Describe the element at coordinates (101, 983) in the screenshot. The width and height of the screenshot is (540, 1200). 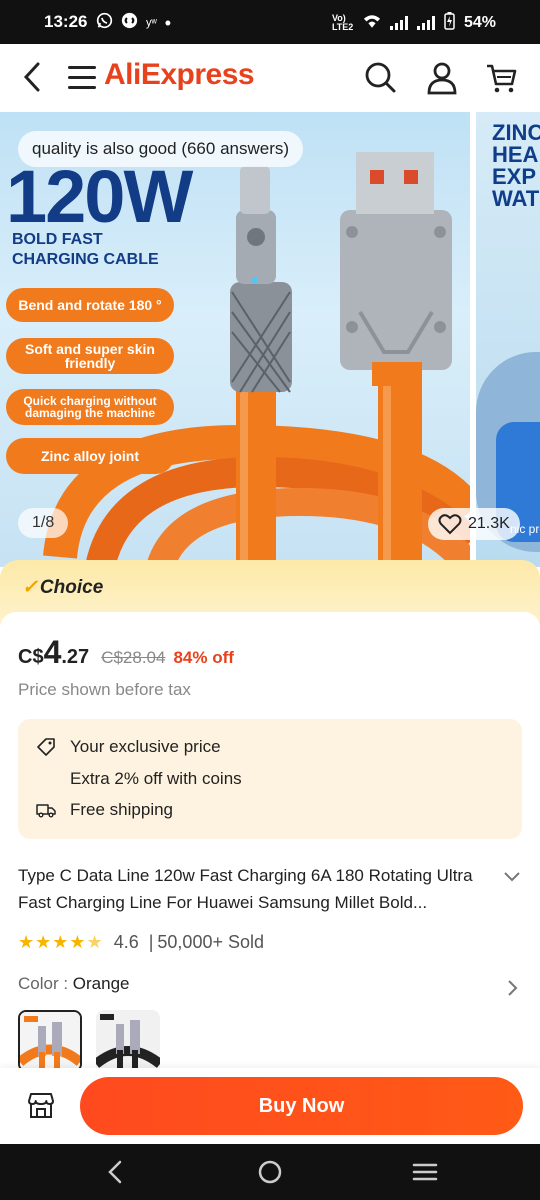
I see `color-value: Orange` at that location.